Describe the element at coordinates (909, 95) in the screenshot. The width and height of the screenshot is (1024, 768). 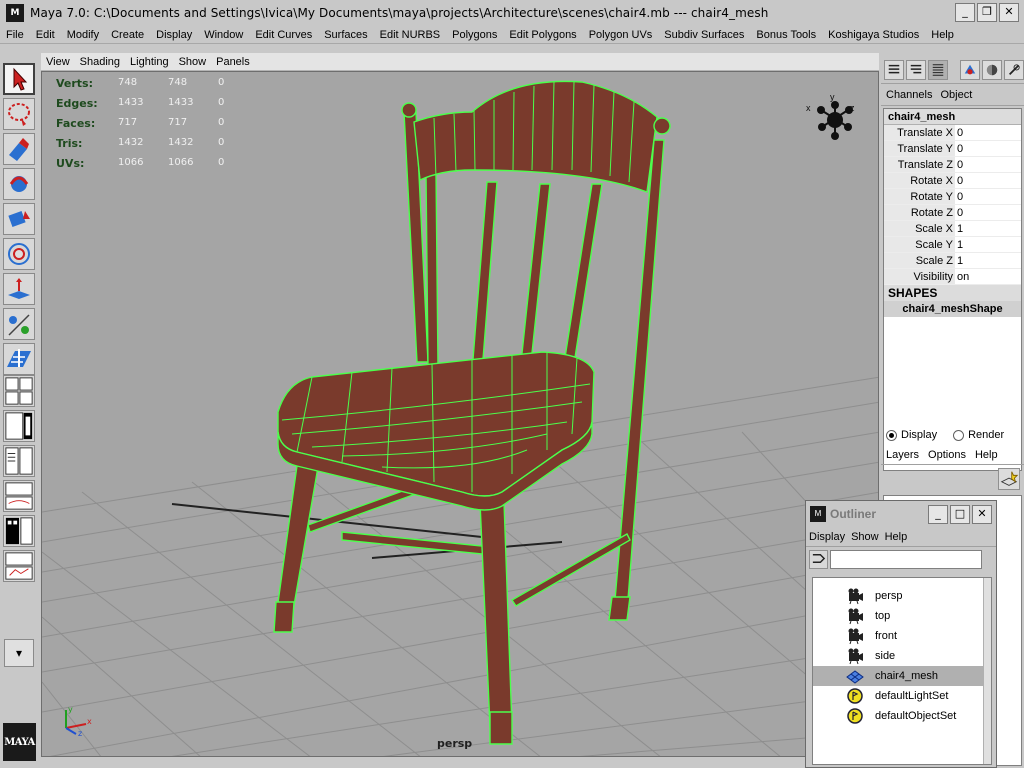
I see `channels-menu: Channels` at that location.